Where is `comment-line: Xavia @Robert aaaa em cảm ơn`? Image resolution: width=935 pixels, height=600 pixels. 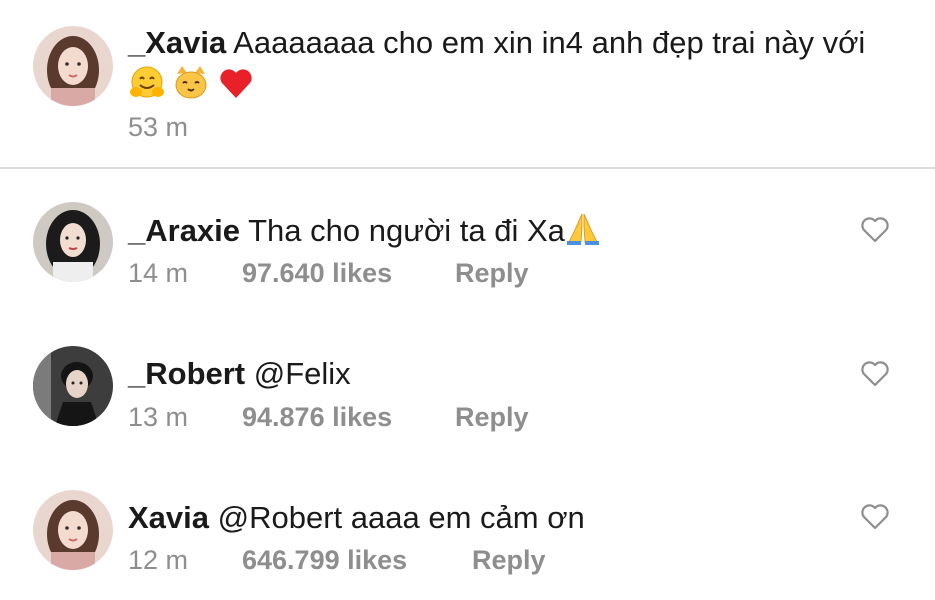
comment-line: Xavia @Robert aaaa em cảm ơn is located at coordinates (356, 518).